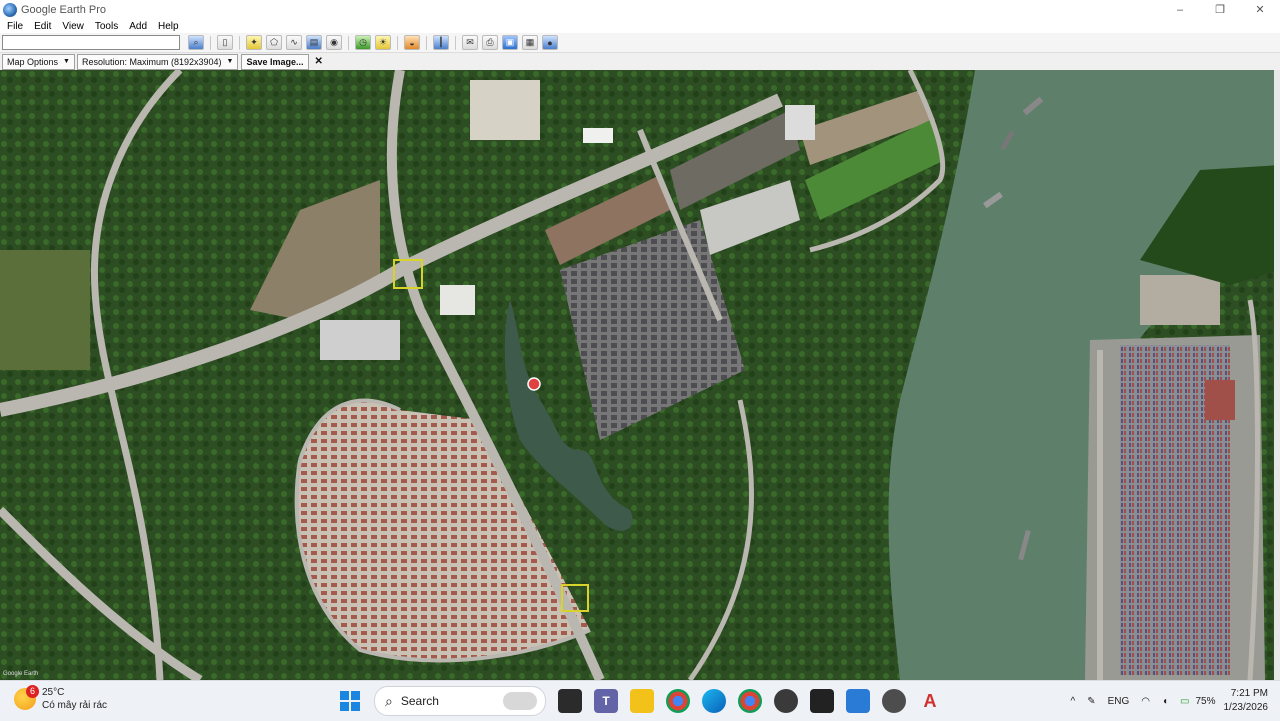  What do you see at coordinates (33, 61) in the screenshot?
I see `map-options-label: Map Options` at bounding box center [33, 61].